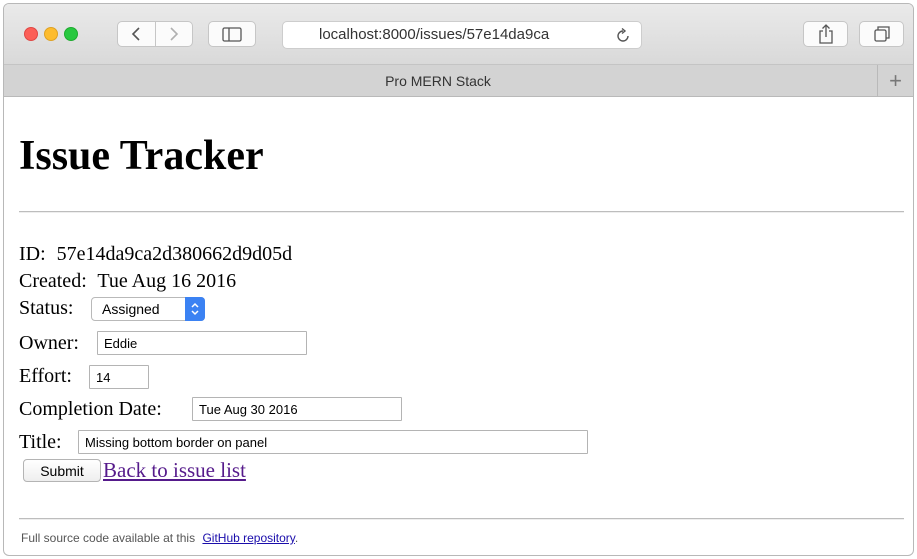 This screenshot has width=917, height=559. What do you see at coordinates (296, 538) in the screenshot?
I see `footer-suffix: .` at bounding box center [296, 538].